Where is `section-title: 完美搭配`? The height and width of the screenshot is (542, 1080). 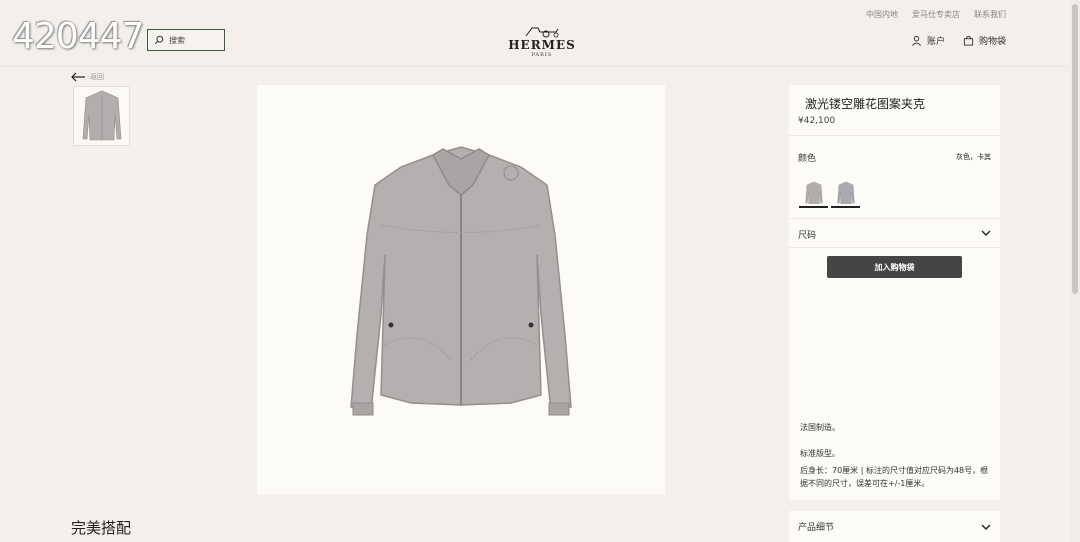 section-title: 完美搭配 is located at coordinates (101, 528).